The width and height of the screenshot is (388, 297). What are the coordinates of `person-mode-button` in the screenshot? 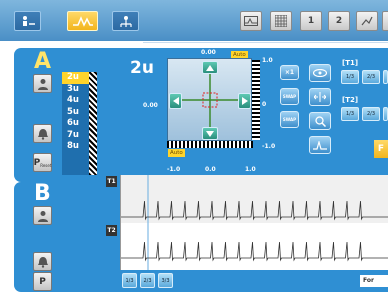 It's located at (27, 21).